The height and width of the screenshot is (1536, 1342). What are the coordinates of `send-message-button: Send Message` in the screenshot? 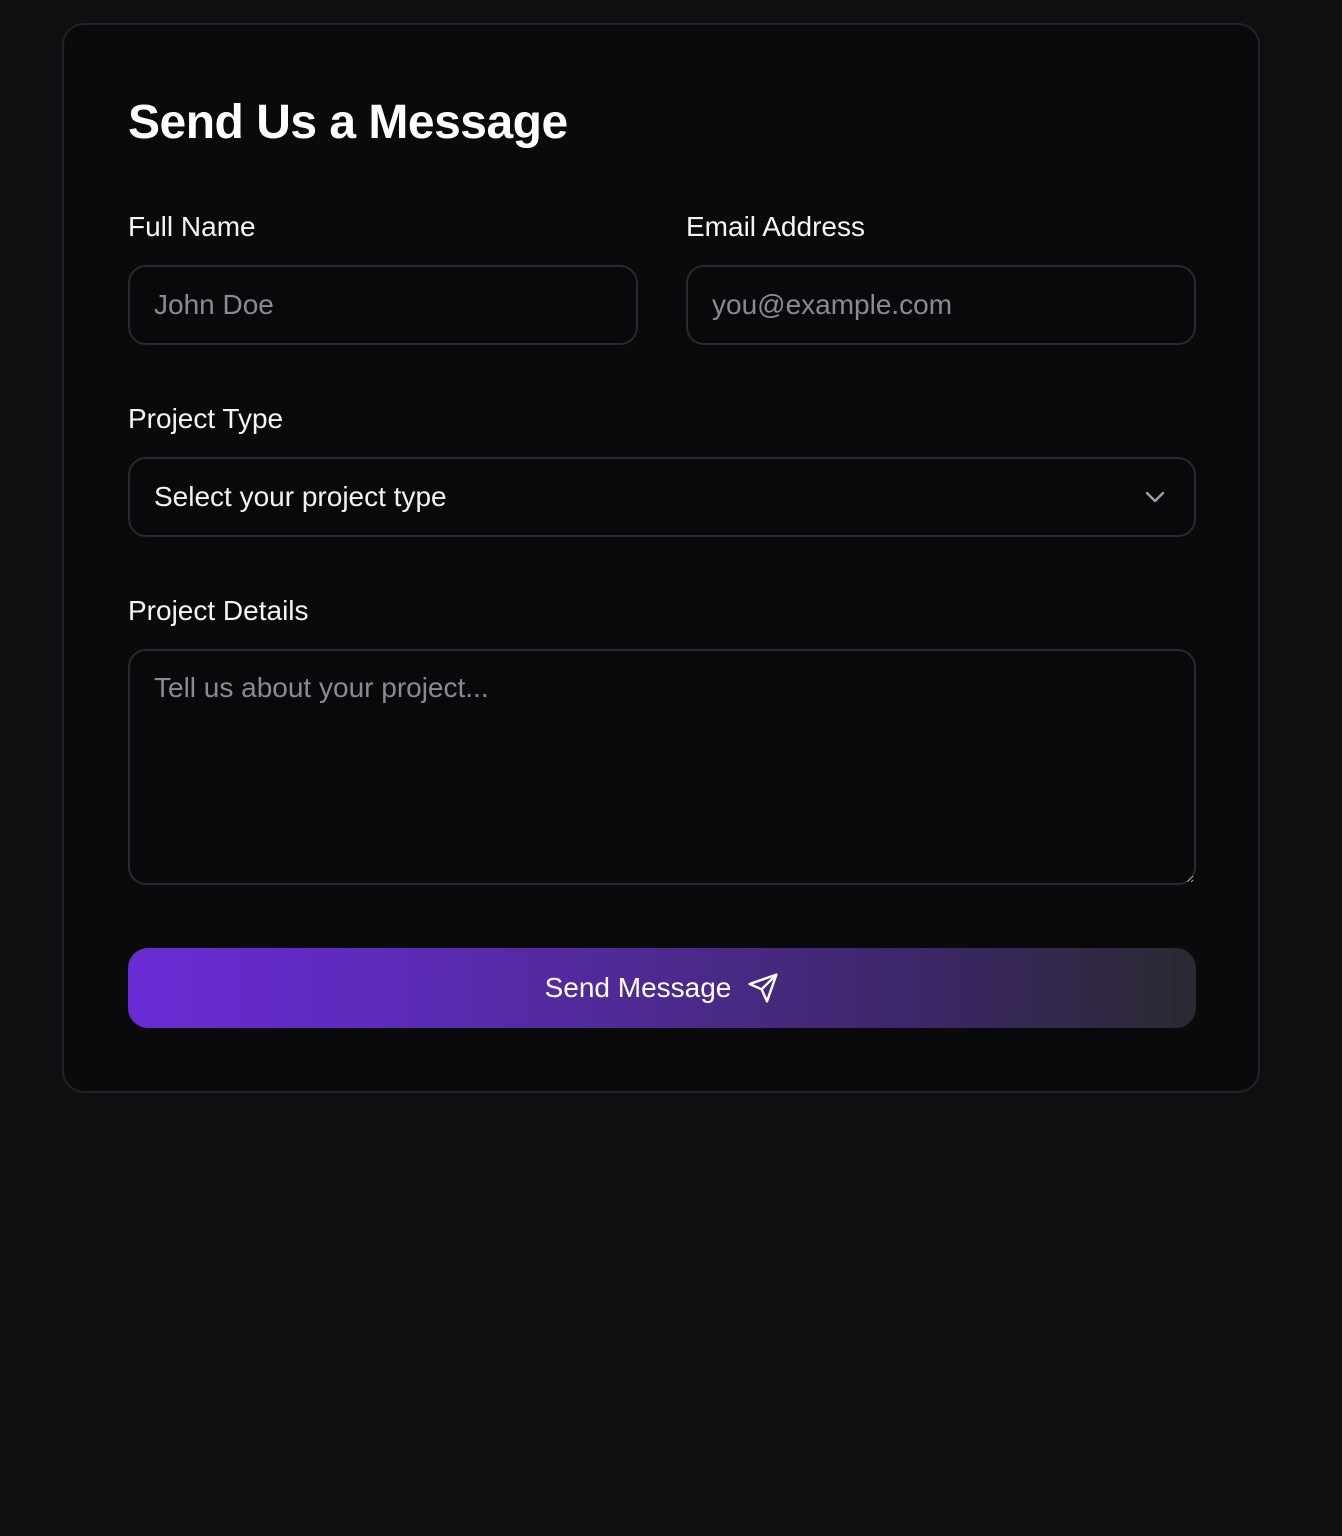 It's located at (662, 988).